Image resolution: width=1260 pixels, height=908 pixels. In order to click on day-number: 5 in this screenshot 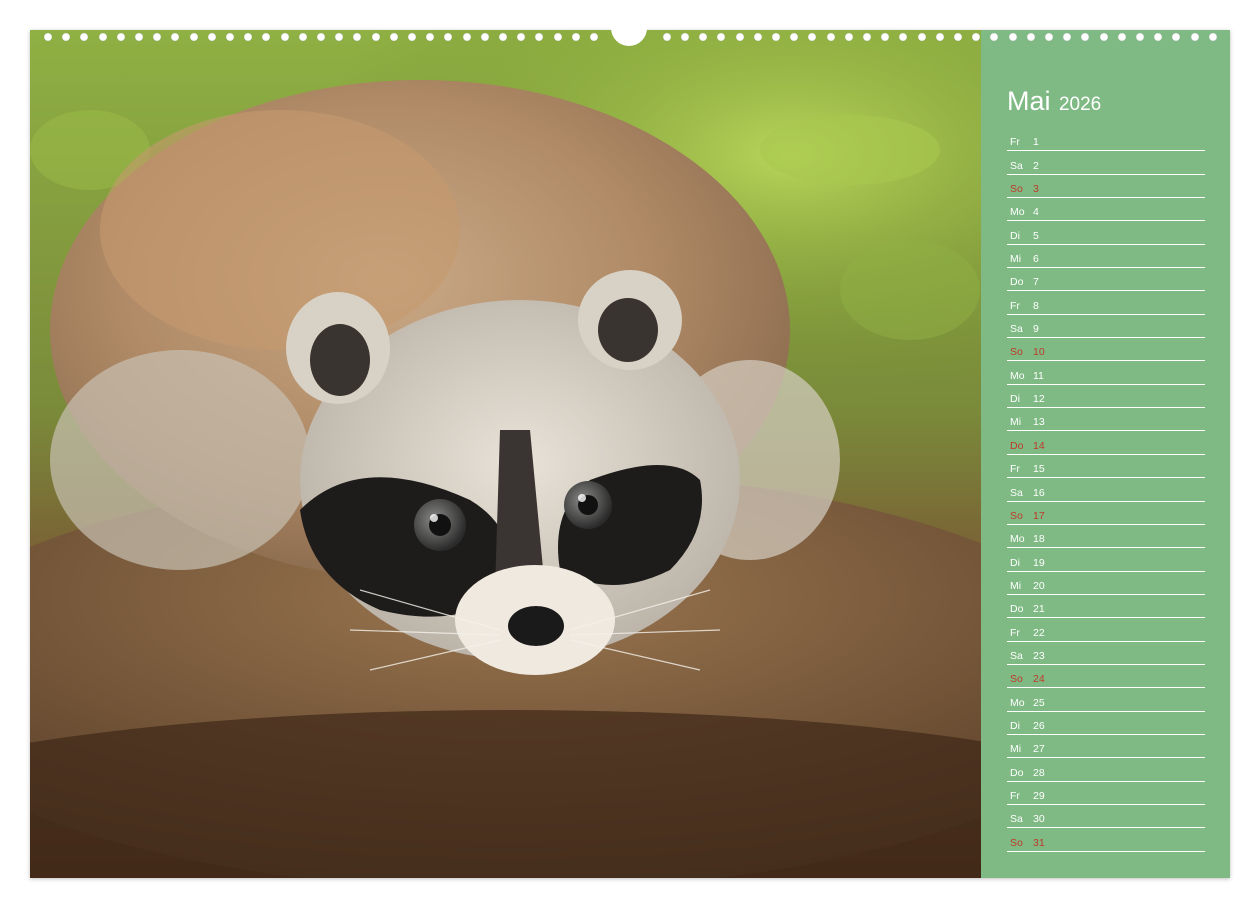, I will do `click(1036, 235)`.